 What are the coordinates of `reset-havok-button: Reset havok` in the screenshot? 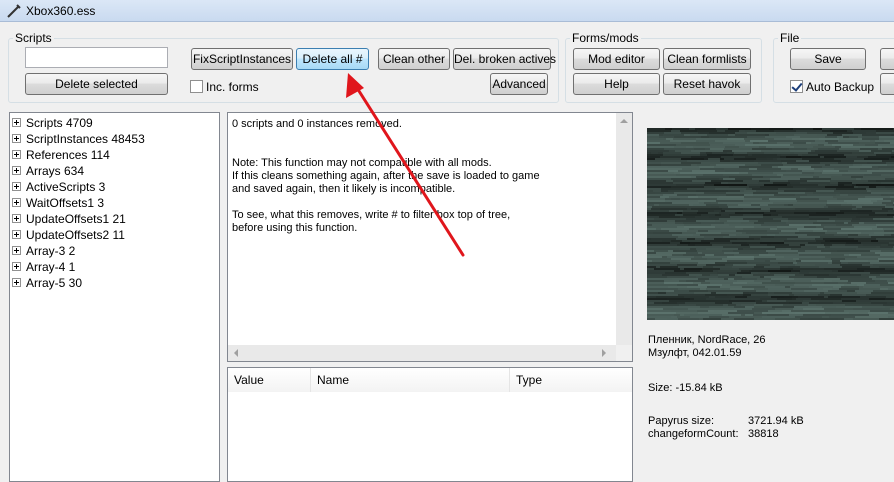 It's located at (707, 84).